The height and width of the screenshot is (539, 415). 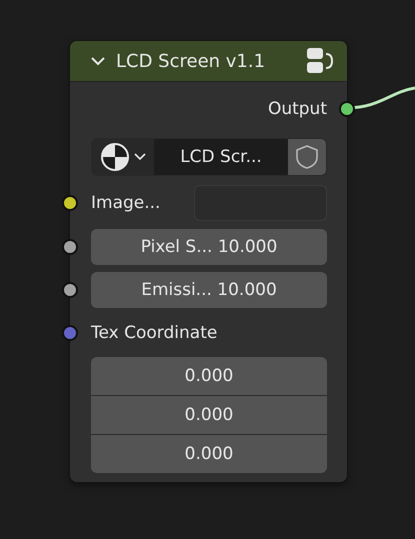 I want to click on node-header: LCD Screen v1.1, so click(x=208, y=61).